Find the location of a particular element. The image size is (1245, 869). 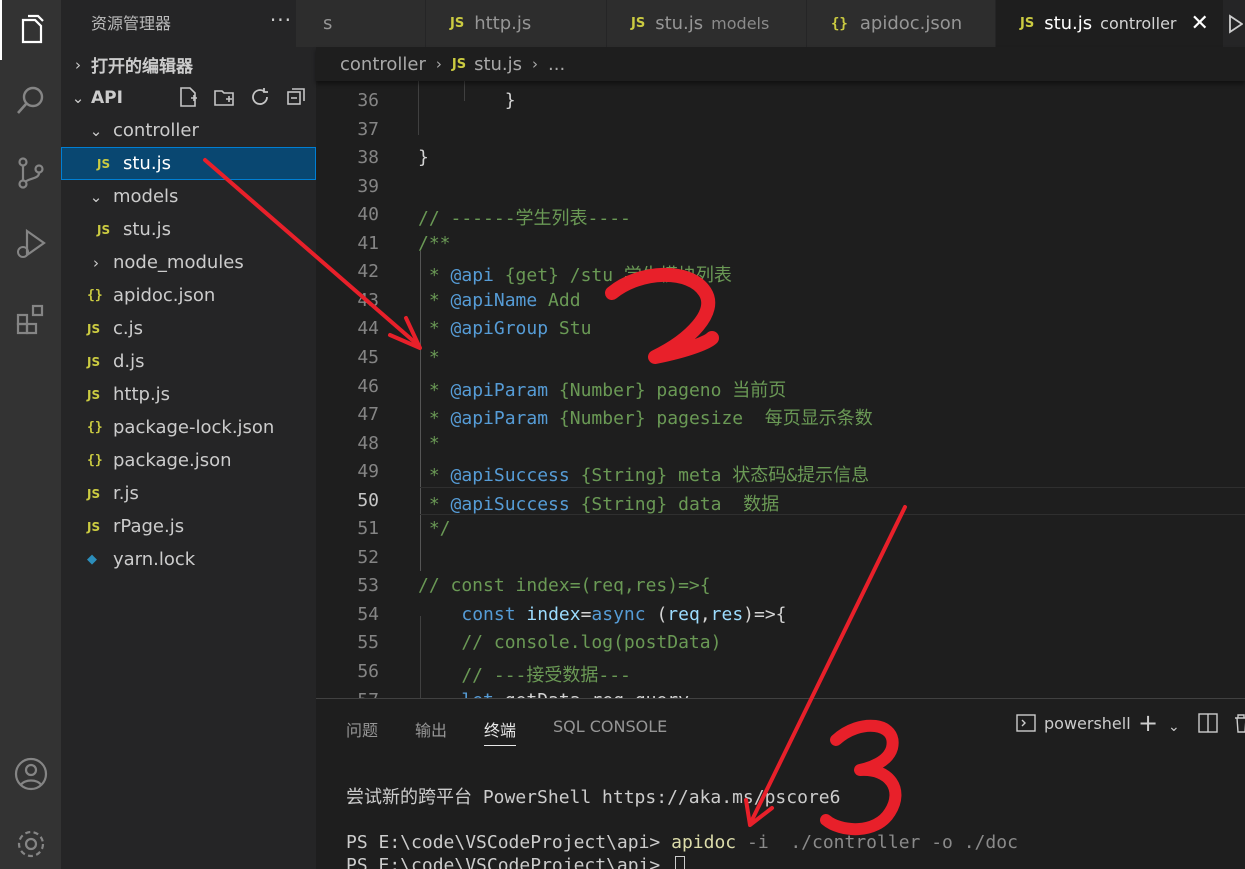

code-line: let getData=req.query is located at coordinates (553, 694).